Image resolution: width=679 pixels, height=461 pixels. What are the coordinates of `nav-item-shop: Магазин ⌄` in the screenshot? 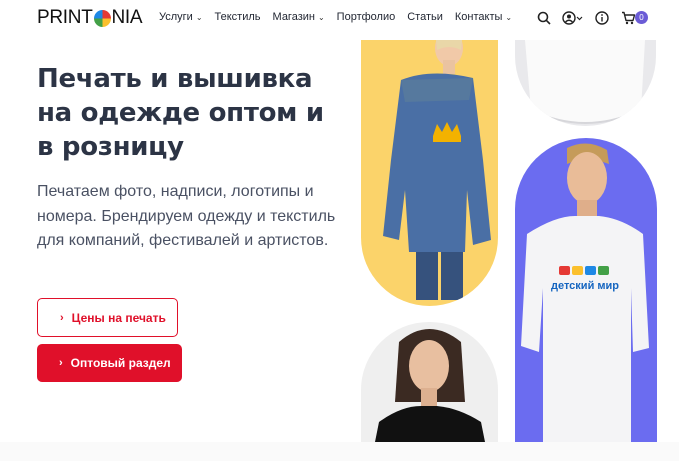 It's located at (299, 17).